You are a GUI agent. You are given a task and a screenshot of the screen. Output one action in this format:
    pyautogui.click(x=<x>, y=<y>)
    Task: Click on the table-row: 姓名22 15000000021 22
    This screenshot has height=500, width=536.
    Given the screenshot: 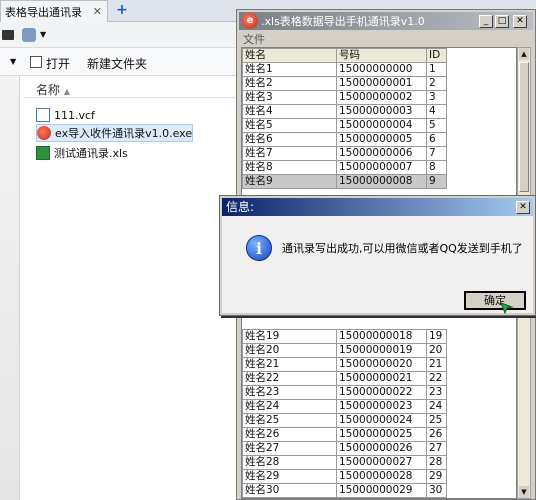 What is the action you would take?
    pyautogui.click(x=344, y=378)
    